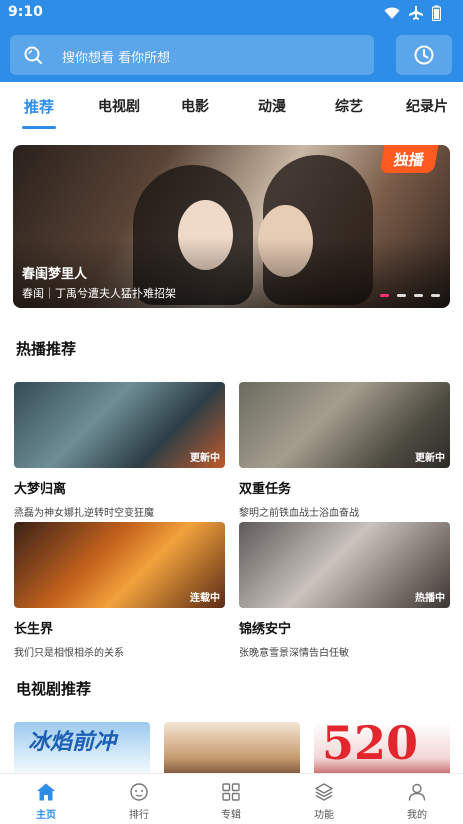 The width and height of the screenshot is (463, 824). I want to click on bottom-navigation: 主页 排行 专辑 功能 我的, so click(231, 798).